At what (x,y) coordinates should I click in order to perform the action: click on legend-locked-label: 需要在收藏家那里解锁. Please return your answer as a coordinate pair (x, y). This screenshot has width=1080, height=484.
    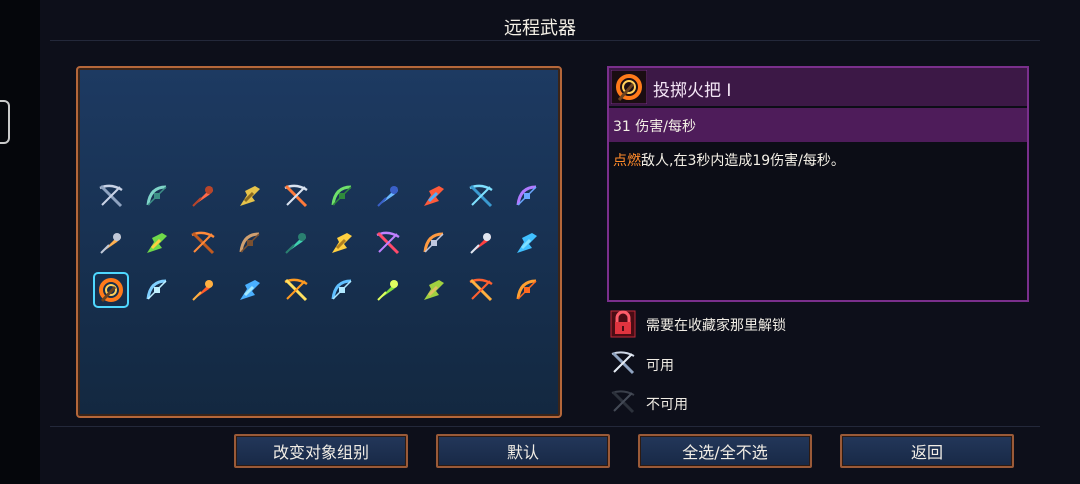
    Looking at the image, I should click on (716, 326).